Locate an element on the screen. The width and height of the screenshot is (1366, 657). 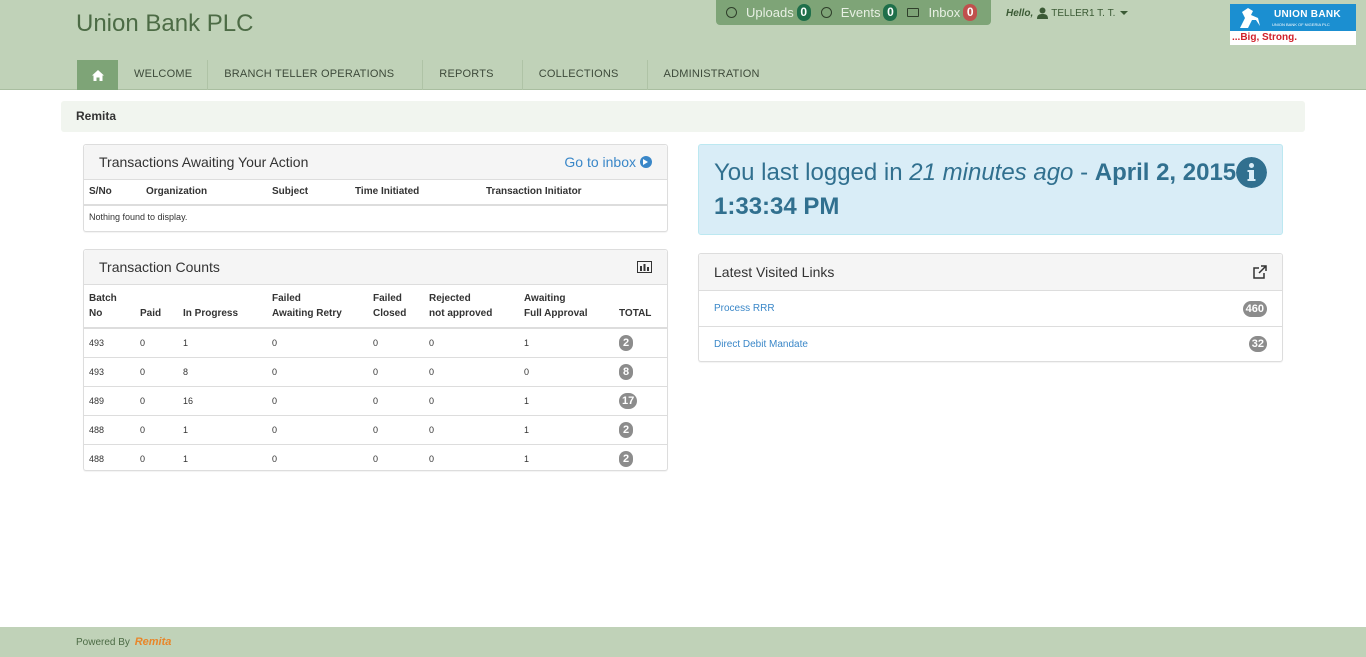
notification-bar: Uploads 0 Events 0 Inbox 0 is located at coordinates (853, 12).